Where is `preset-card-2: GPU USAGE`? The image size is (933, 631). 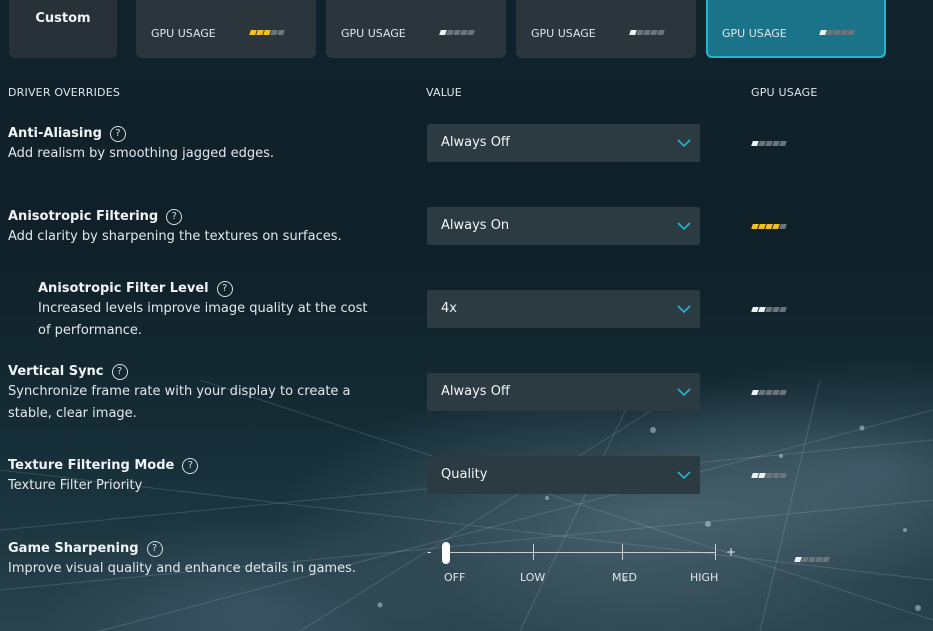
preset-card-2: GPU USAGE is located at coordinates (416, 29).